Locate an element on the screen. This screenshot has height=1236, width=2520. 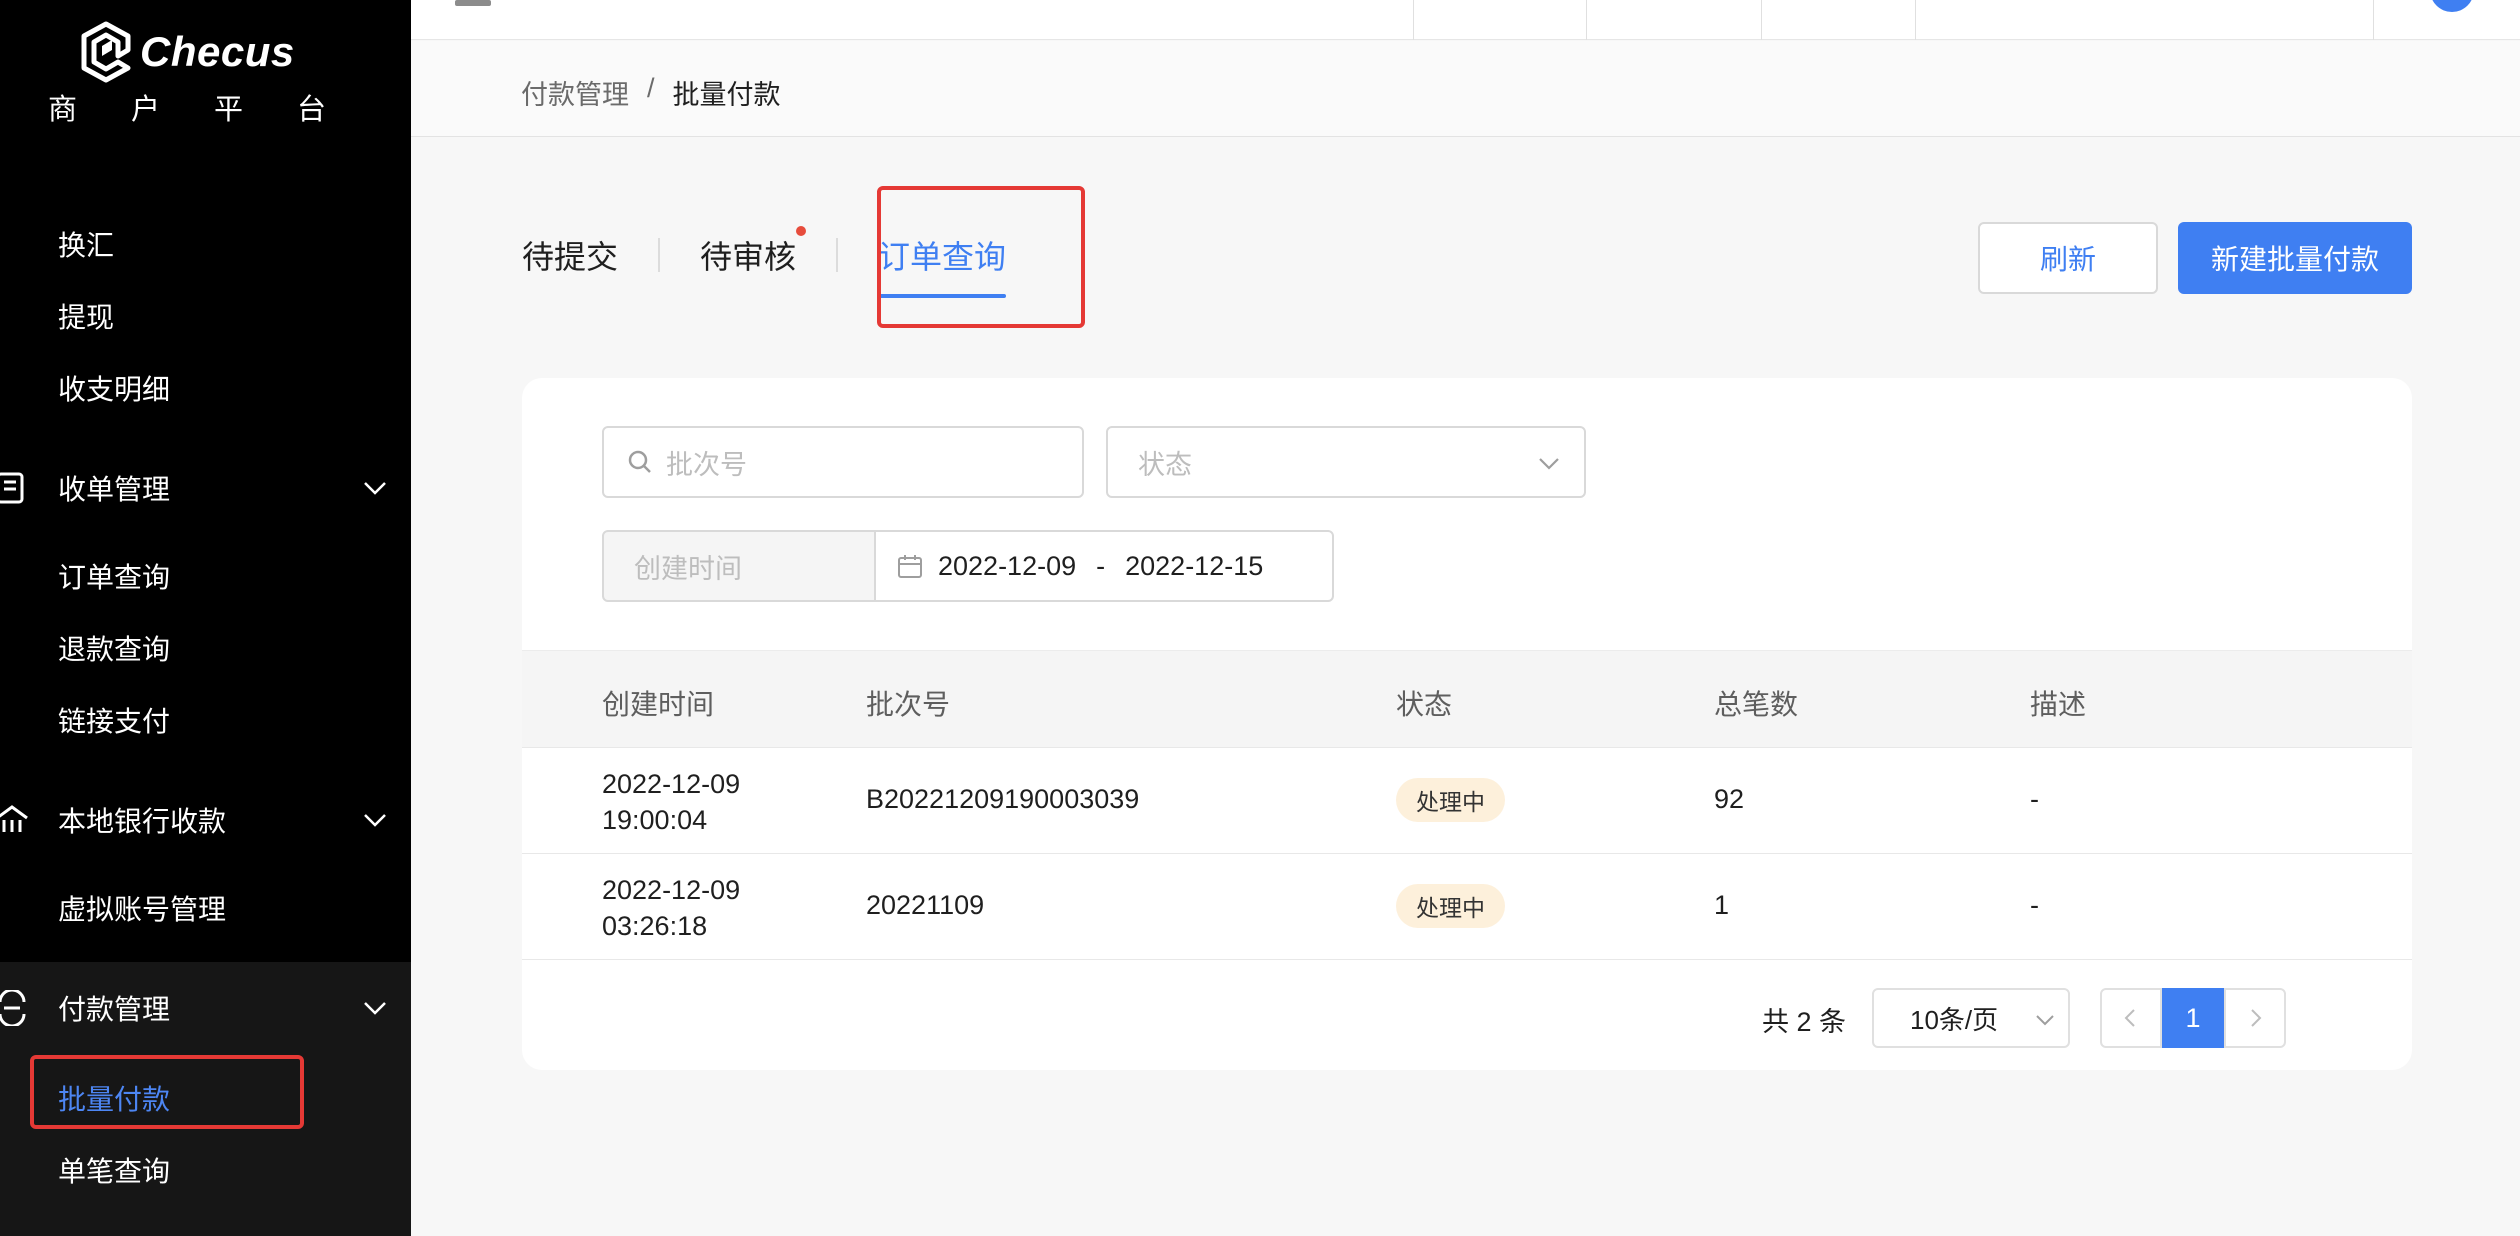
sidebar-item-exchange: 换汇 is located at coordinates (86, 244).